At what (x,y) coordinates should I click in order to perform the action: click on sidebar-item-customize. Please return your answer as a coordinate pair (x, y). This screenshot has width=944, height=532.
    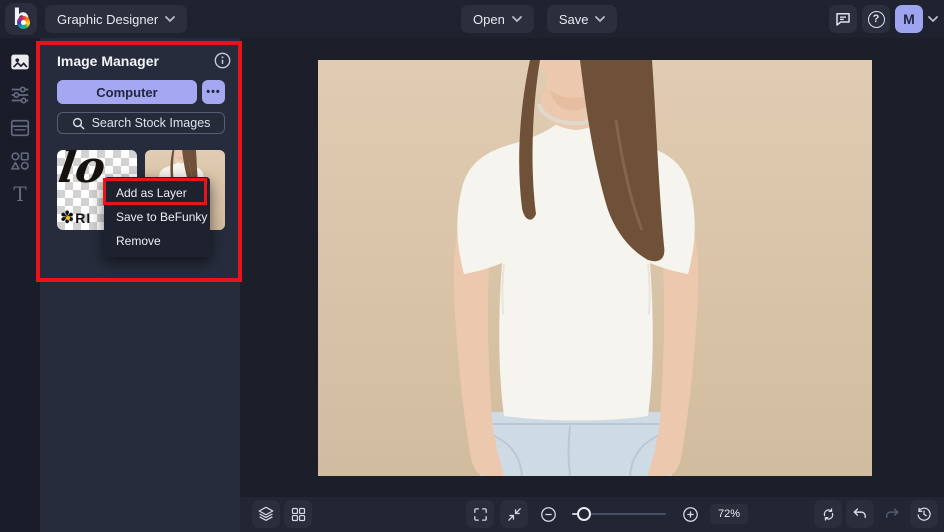
    Looking at the image, I should click on (20, 95).